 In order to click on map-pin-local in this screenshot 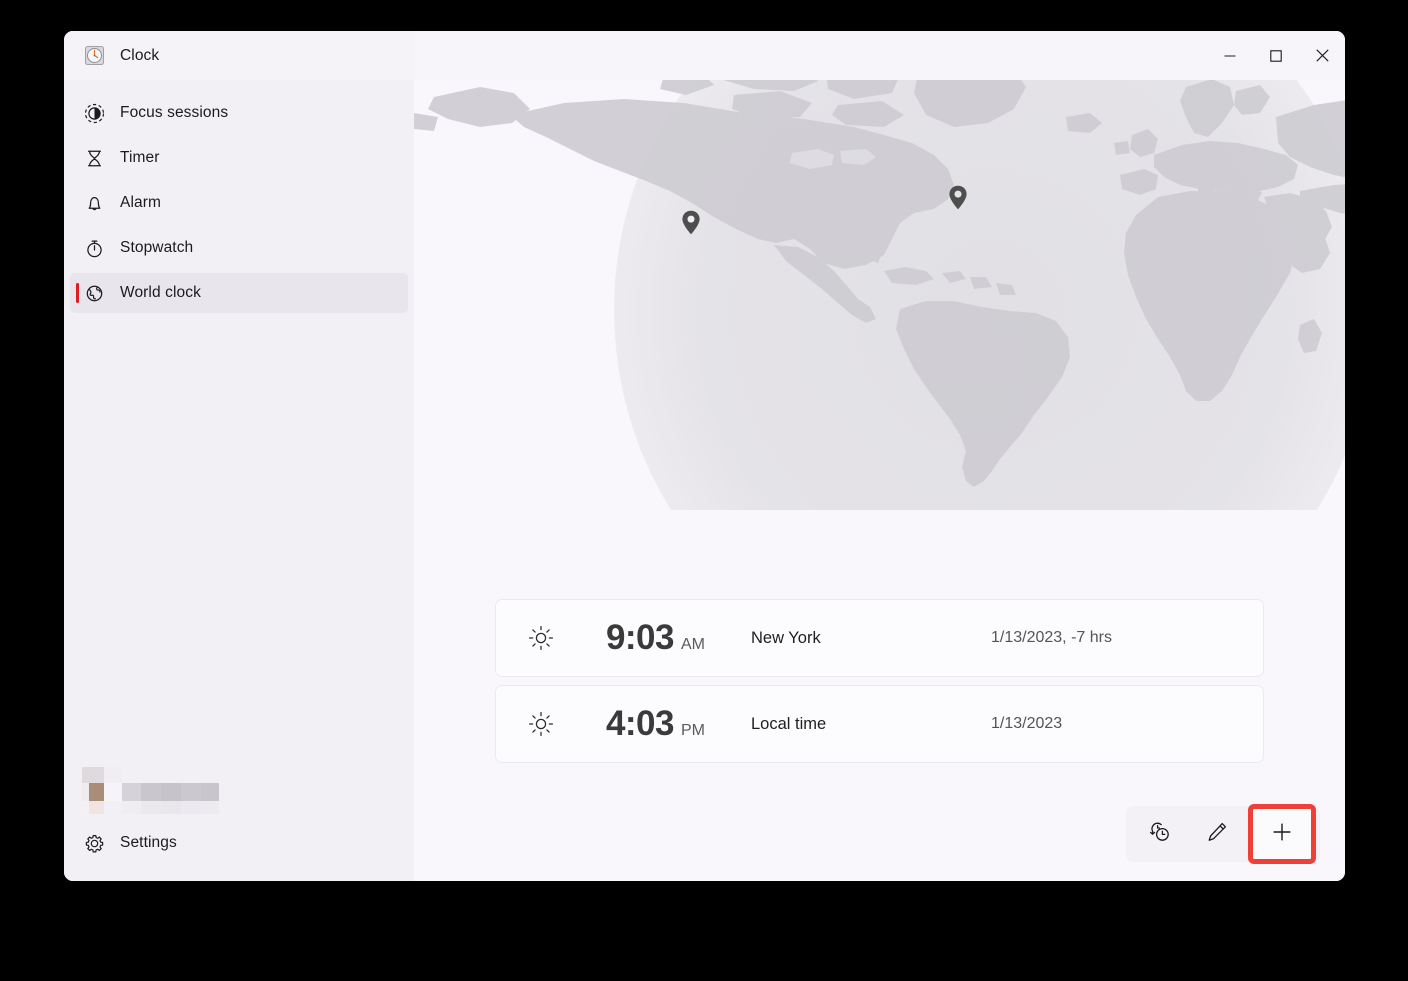, I will do `click(958, 197)`.